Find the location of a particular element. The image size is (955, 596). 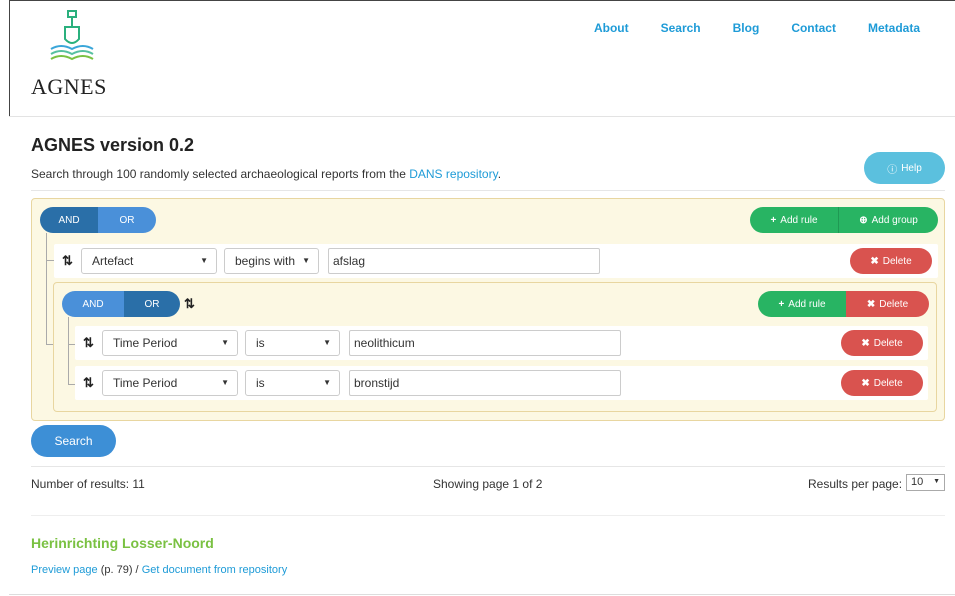

group-actions: + Add rule ✖ Delete is located at coordinates (843, 304).